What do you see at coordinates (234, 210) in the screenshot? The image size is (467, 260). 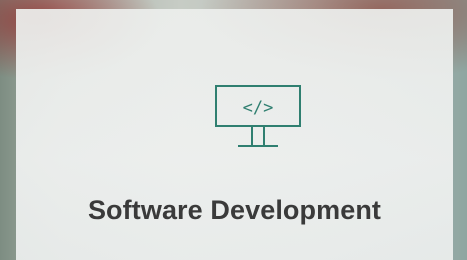 I see `card-title: Software Development` at bounding box center [234, 210].